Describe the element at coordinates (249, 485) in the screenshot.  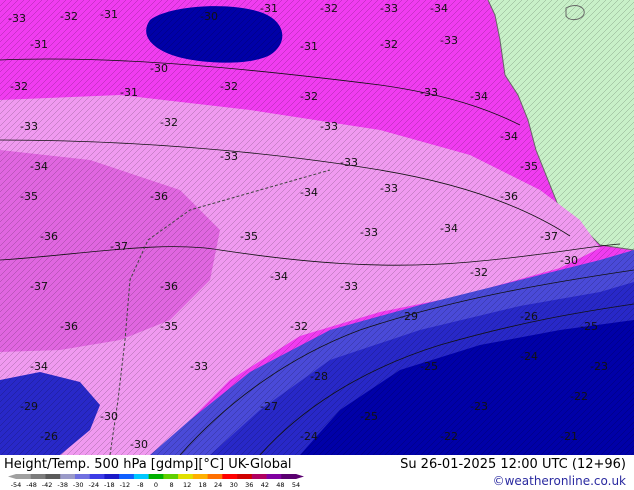
I see `scale-tick-label: 36` at that location.